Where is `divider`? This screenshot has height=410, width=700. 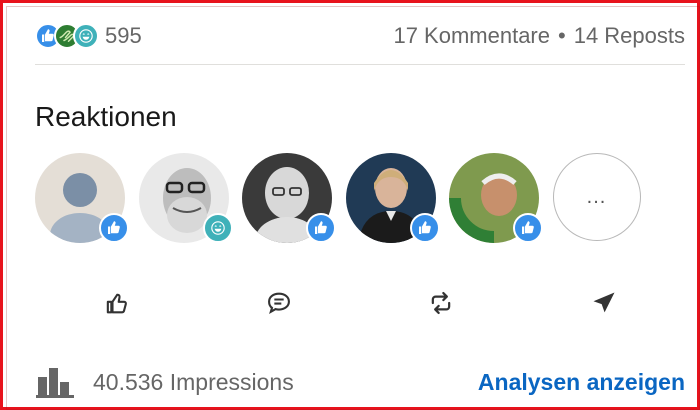
divider is located at coordinates (360, 64).